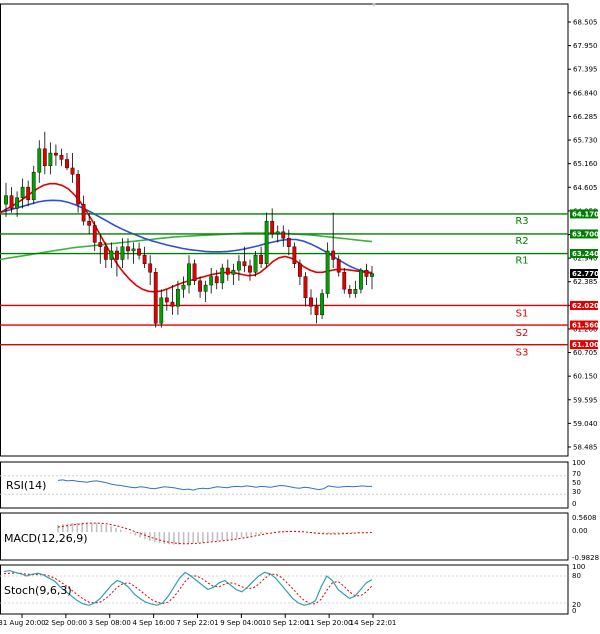 This screenshot has height=634, width=600. What do you see at coordinates (38, 590) in the screenshot?
I see `stoch-title: Stoch(9,6,3)` at bounding box center [38, 590].